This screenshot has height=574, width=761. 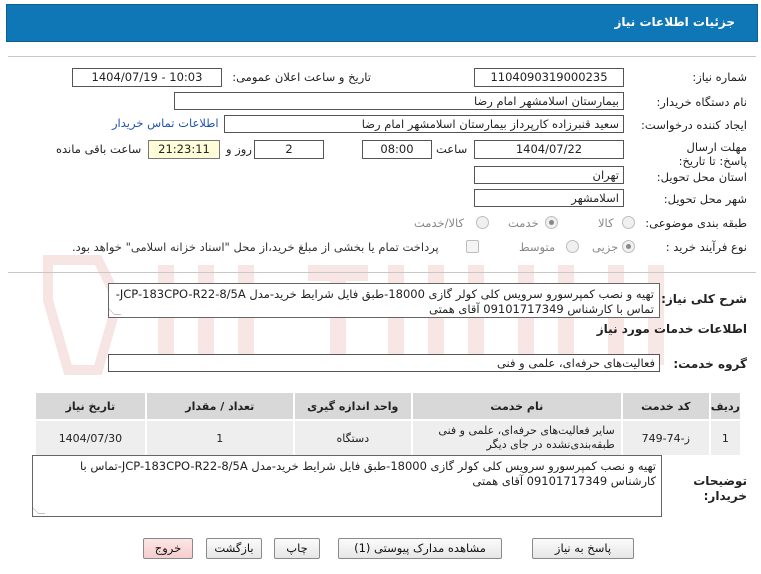 I want to click on col-code: کد خدمت, so click(x=665, y=406).